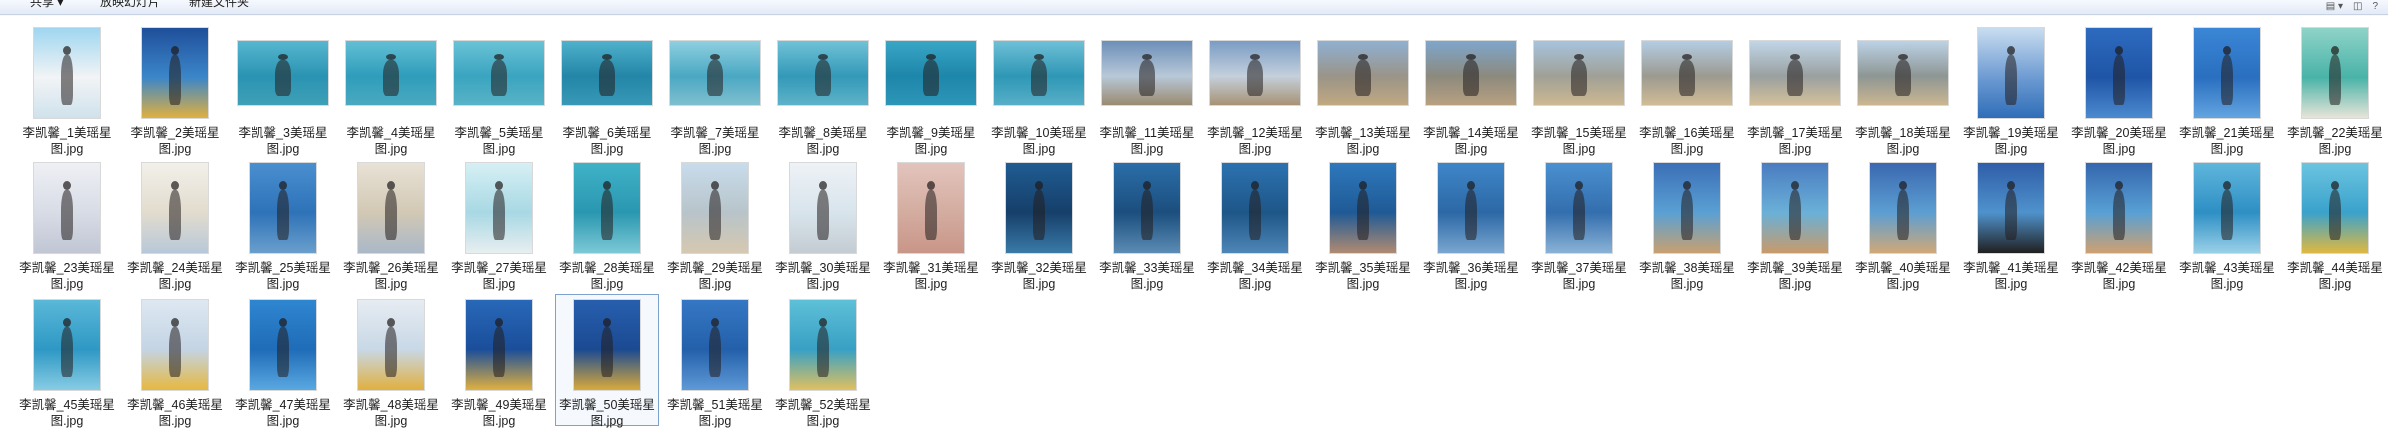 The height and width of the screenshot is (447, 2388). I want to click on file-item: 李凯馨_39美瑶星 图.jpg, so click(1795, 224).